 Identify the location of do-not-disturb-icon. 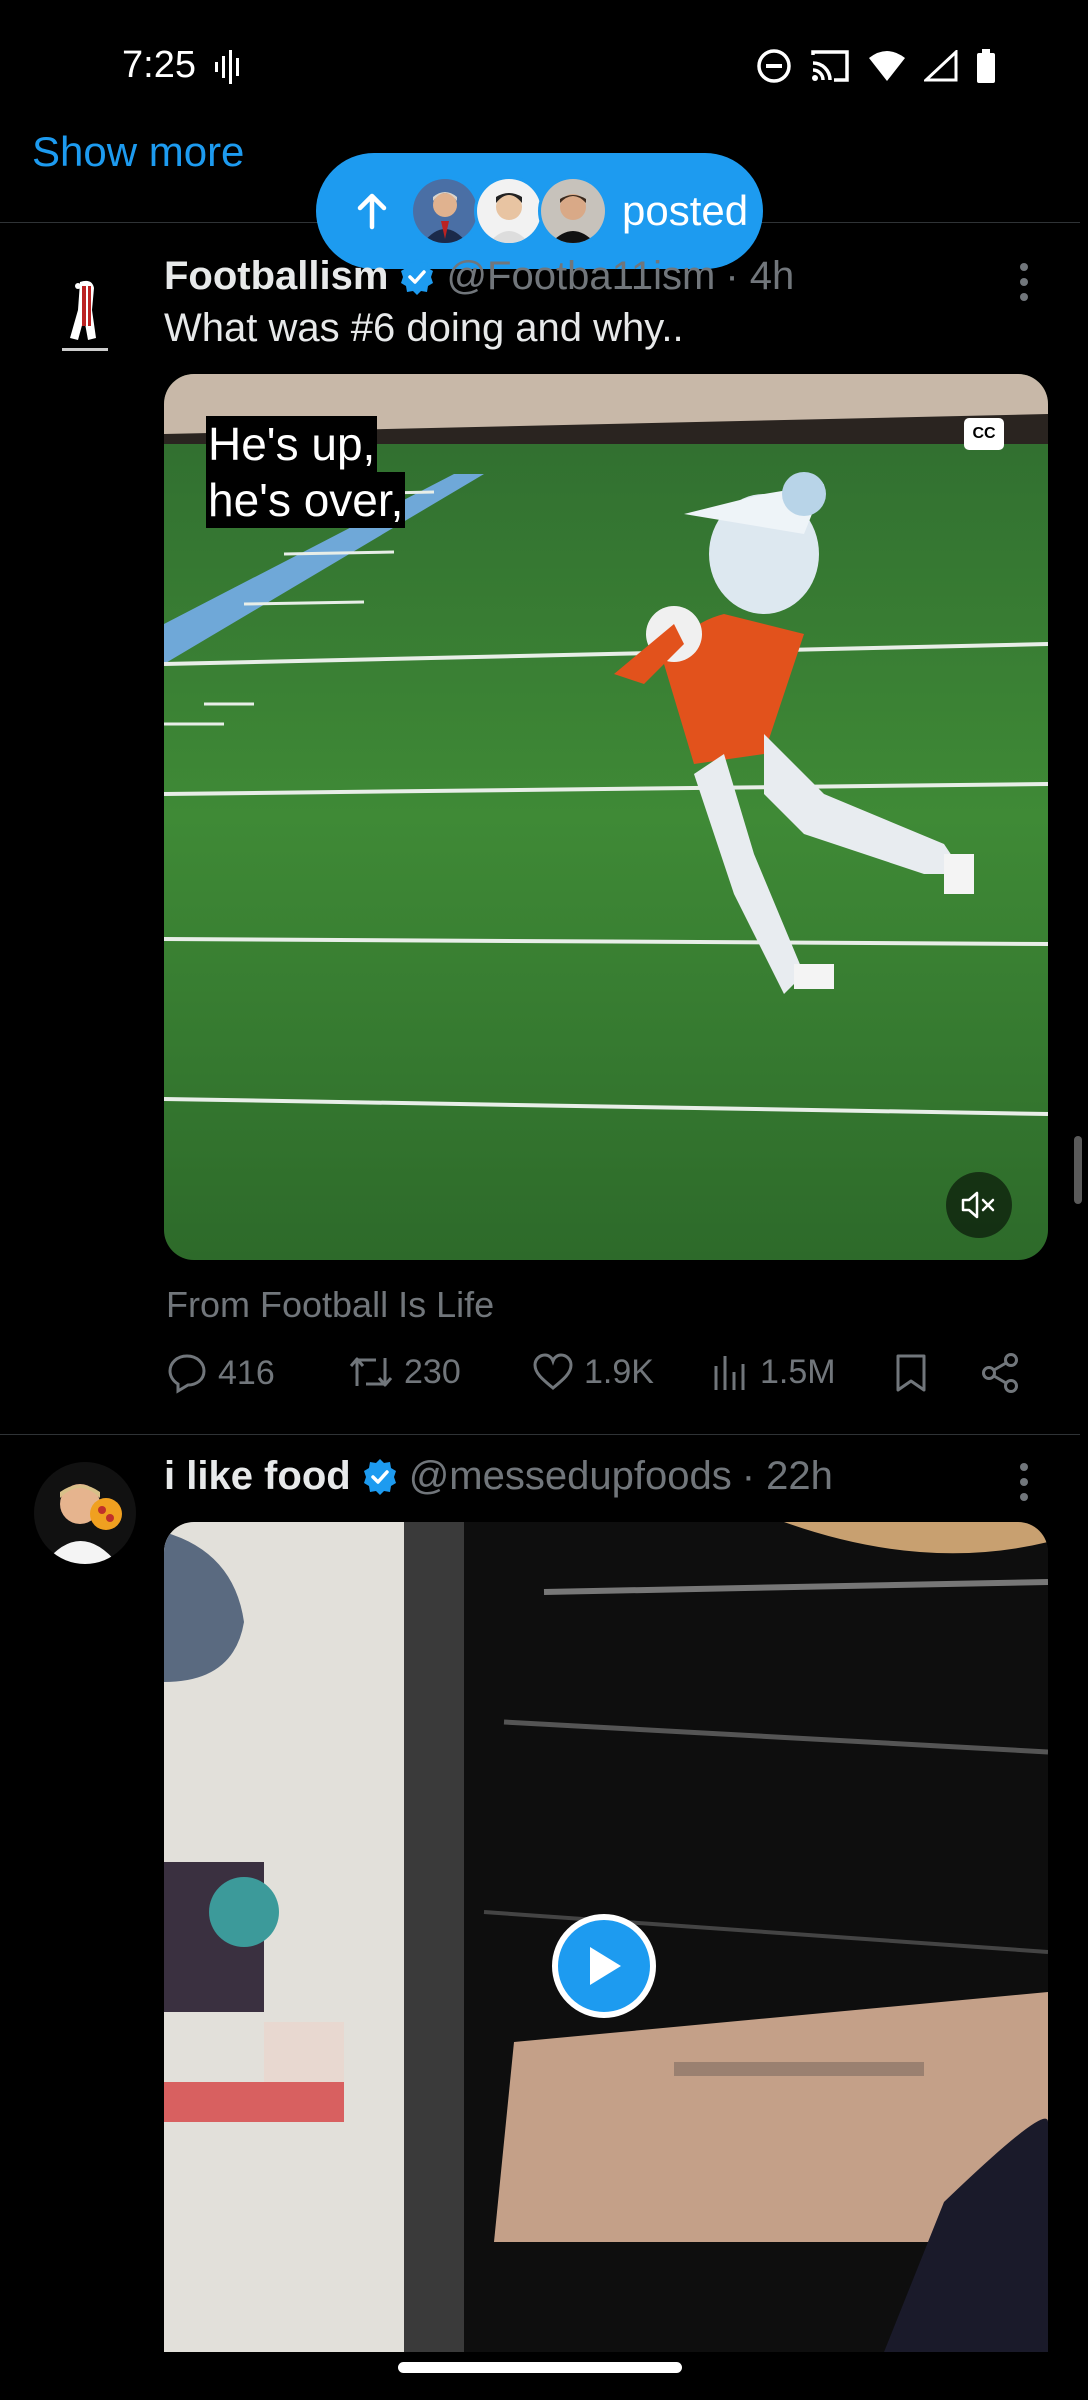
(774, 66).